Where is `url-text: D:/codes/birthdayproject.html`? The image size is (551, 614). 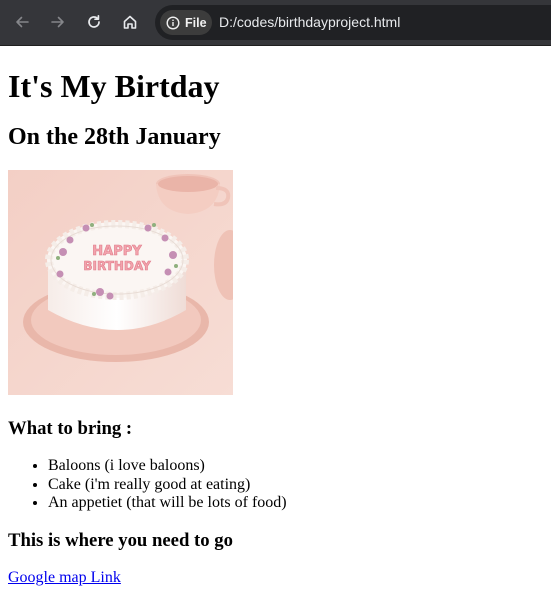 url-text: D:/codes/birthdayproject.html is located at coordinates (309, 22).